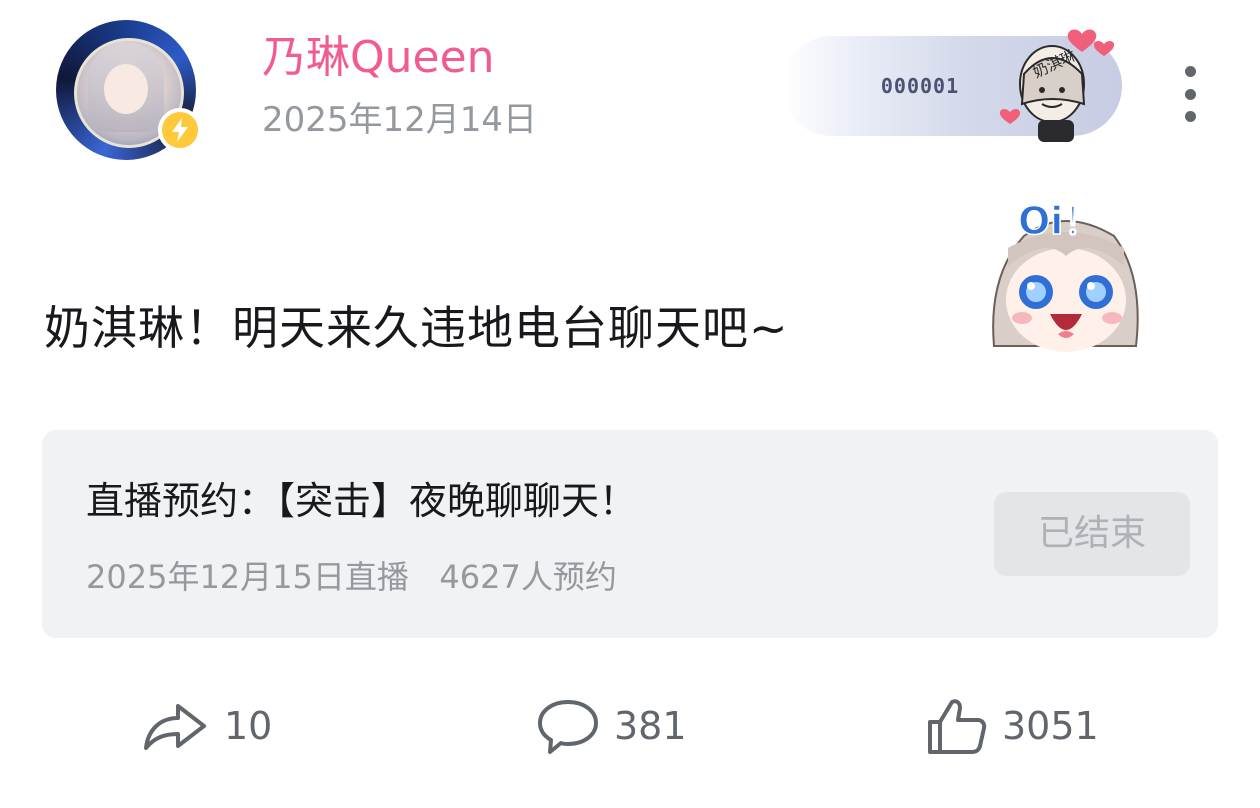 This screenshot has width=1260, height=808. Describe the element at coordinates (248, 726) in the screenshot. I see `forward-count: 10` at that location.